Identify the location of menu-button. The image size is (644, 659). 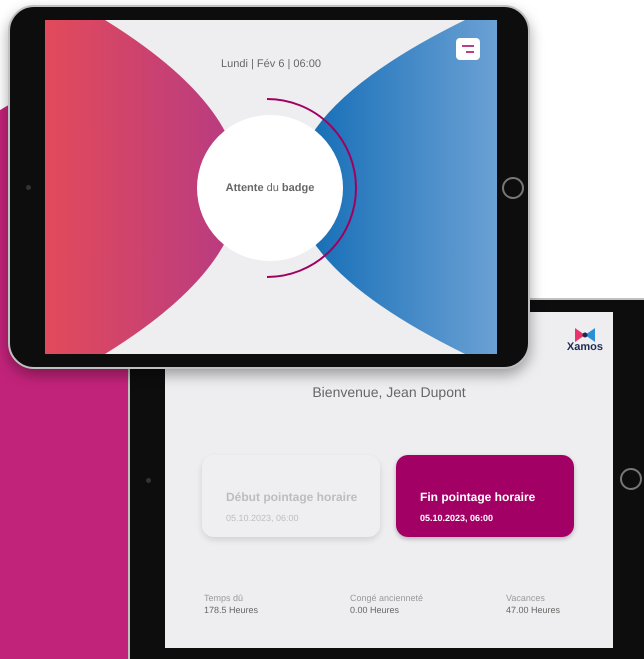
(468, 49).